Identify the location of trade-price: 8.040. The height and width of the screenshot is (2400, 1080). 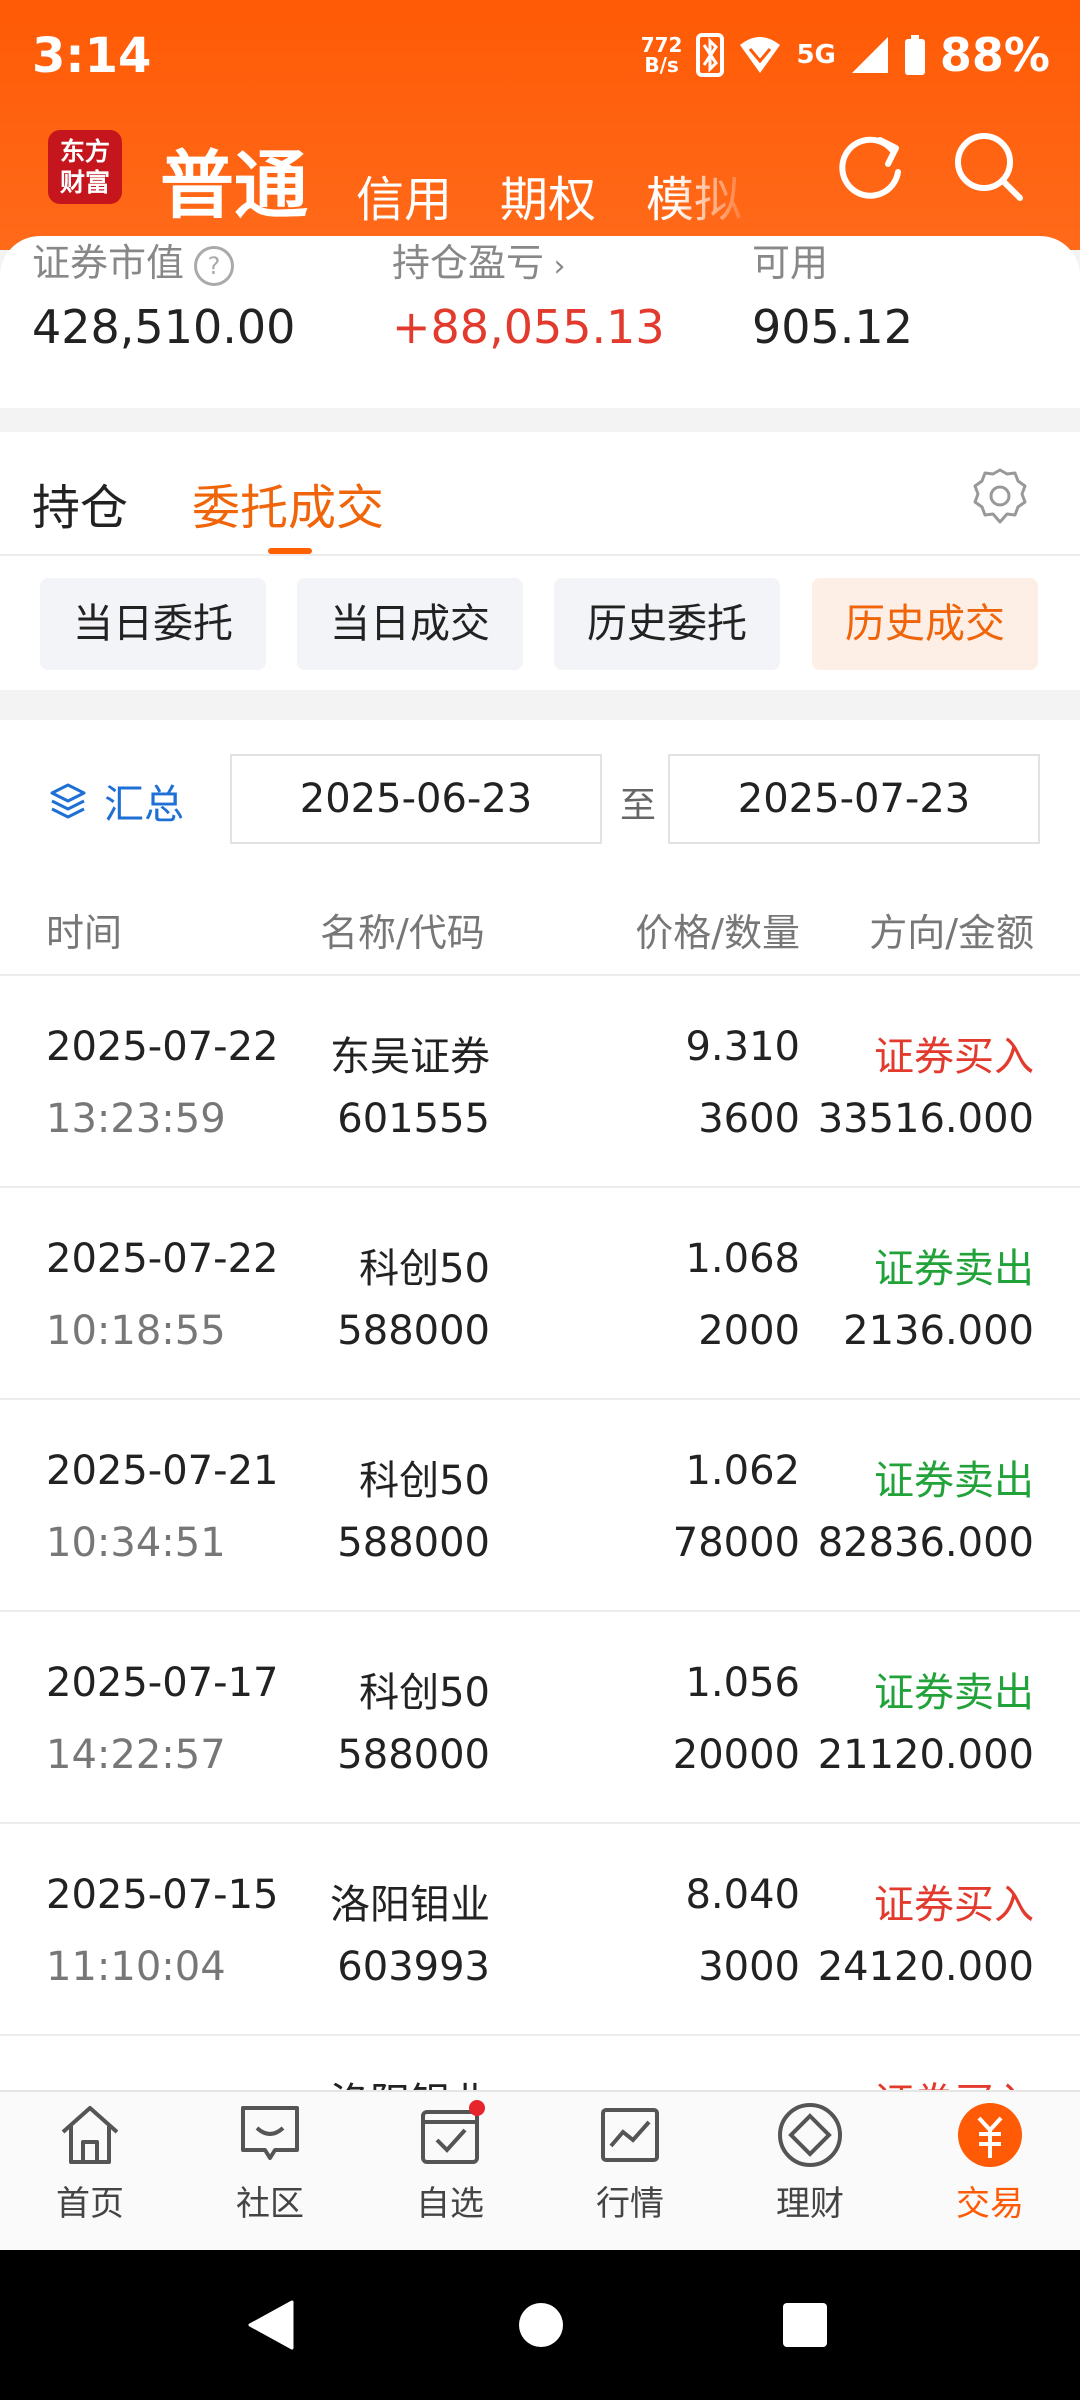
(742, 1895).